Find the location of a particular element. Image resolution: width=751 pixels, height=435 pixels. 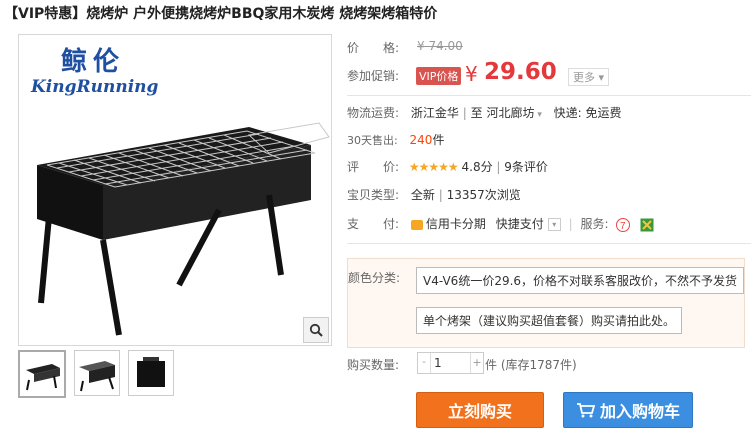

stock-info: 件 (库存1787件) is located at coordinates (531, 365).